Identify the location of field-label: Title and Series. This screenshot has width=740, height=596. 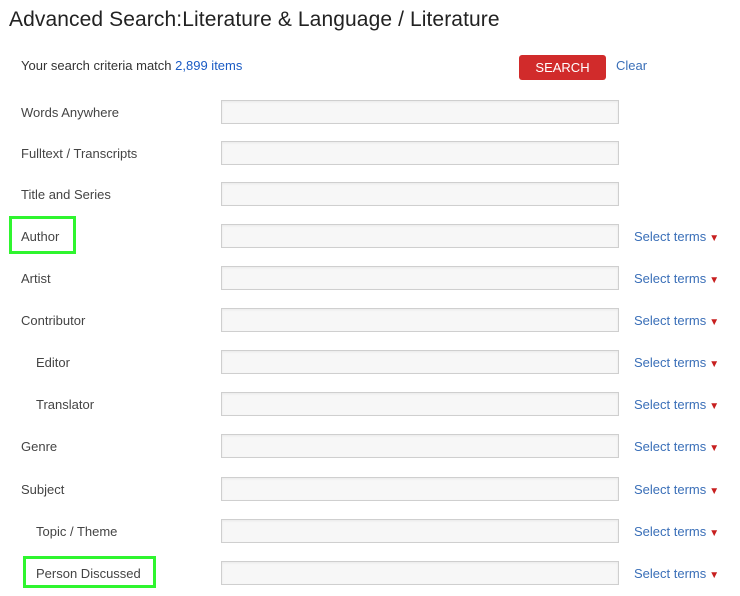
(66, 194).